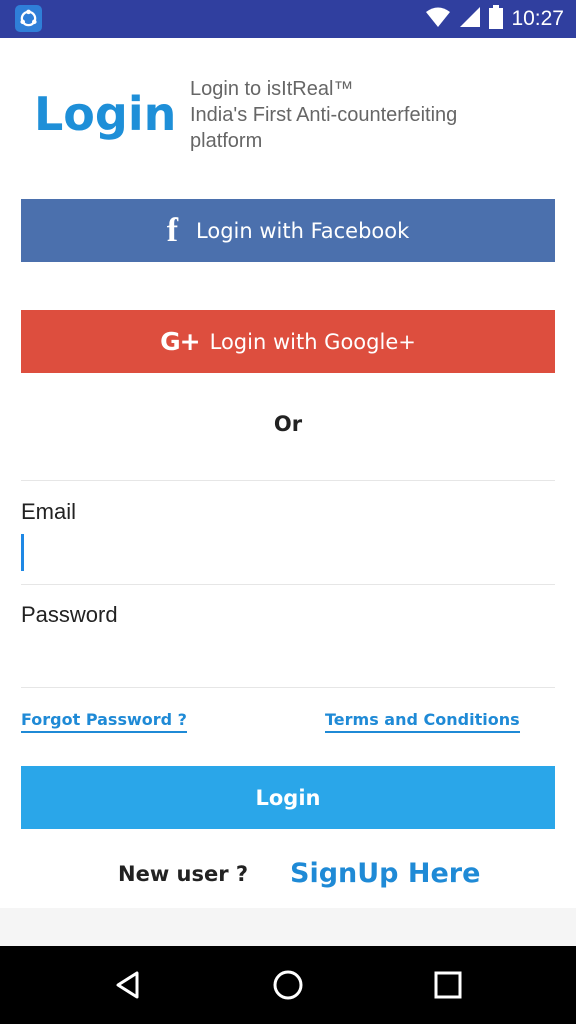 The height and width of the screenshot is (1024, 576). I want to click on navigation-bar, so click(288, 985).